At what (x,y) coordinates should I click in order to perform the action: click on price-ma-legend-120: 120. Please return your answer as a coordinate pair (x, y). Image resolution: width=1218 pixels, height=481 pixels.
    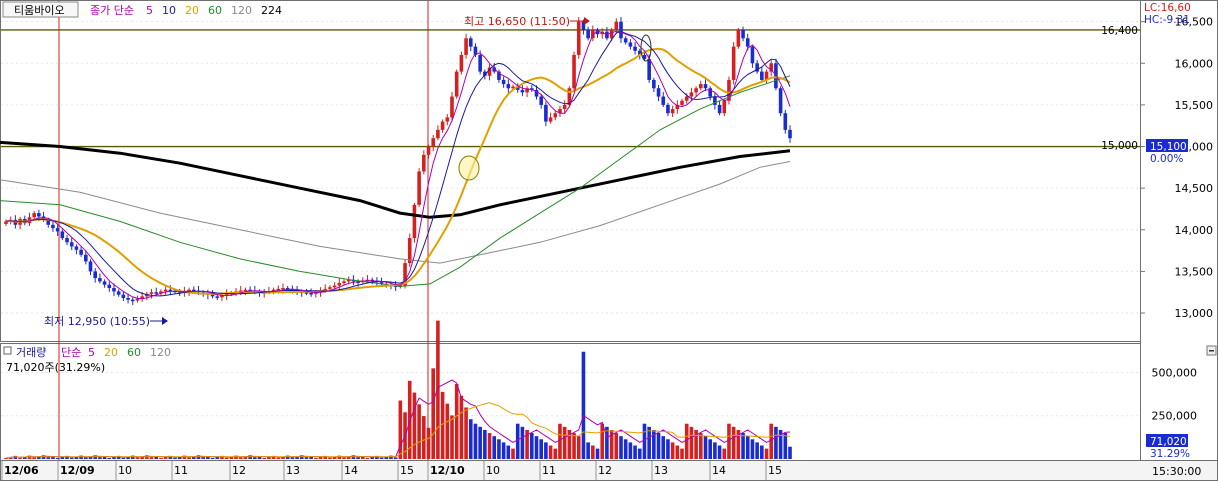
    Looking at the image, I should click on (241, 10).